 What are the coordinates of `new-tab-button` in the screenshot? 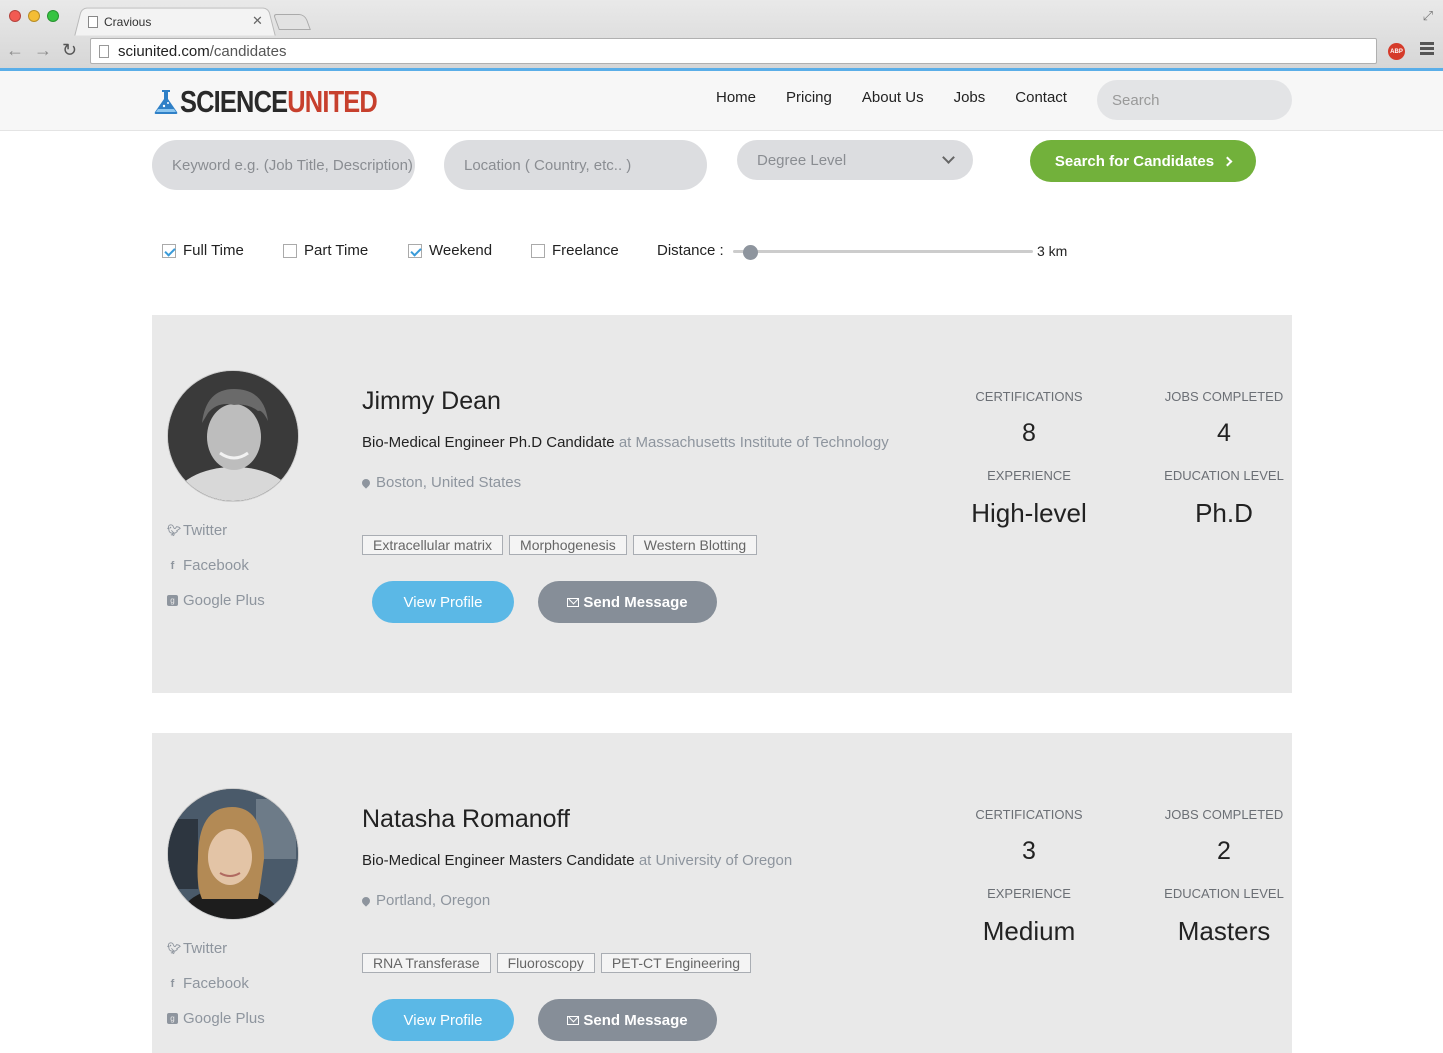 It's located at (292, 22).